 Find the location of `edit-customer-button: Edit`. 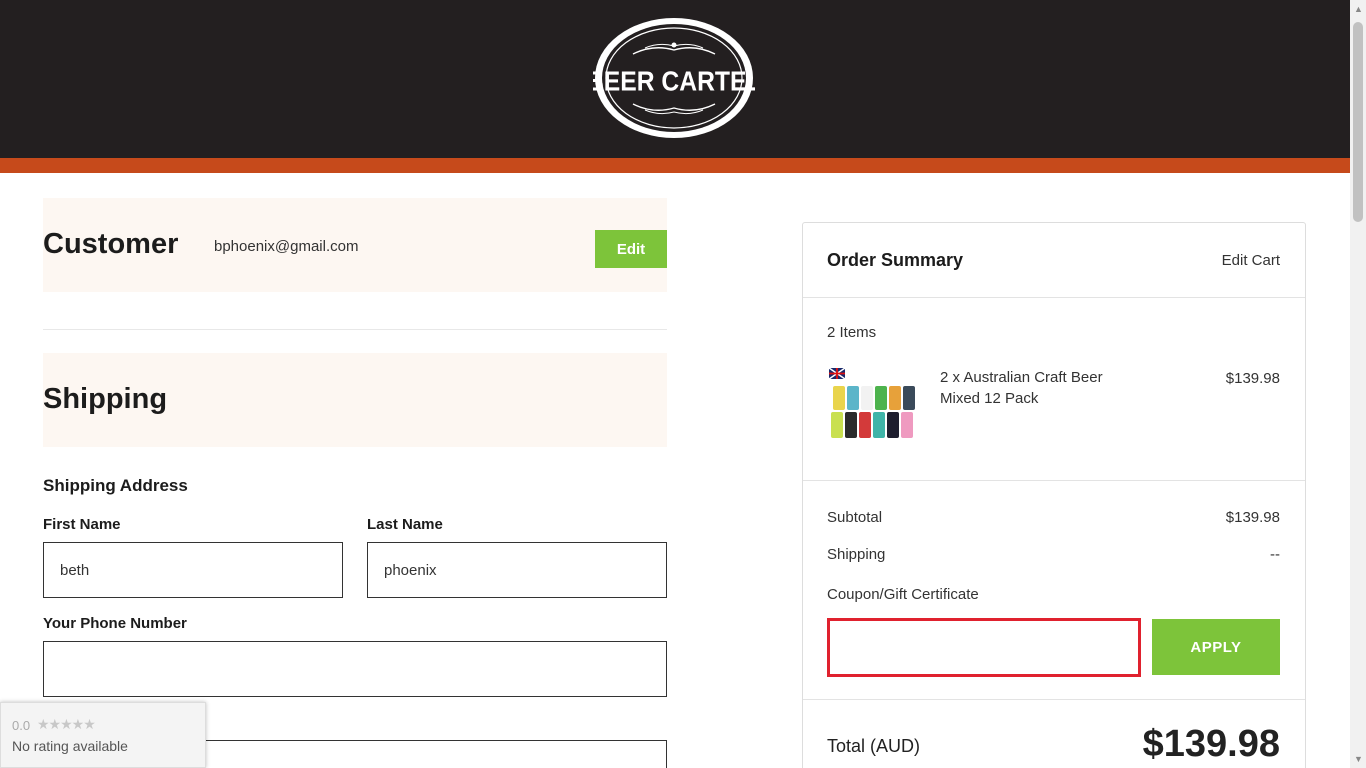

edit-customer-button: Edit is located at coordinates (631, 249).